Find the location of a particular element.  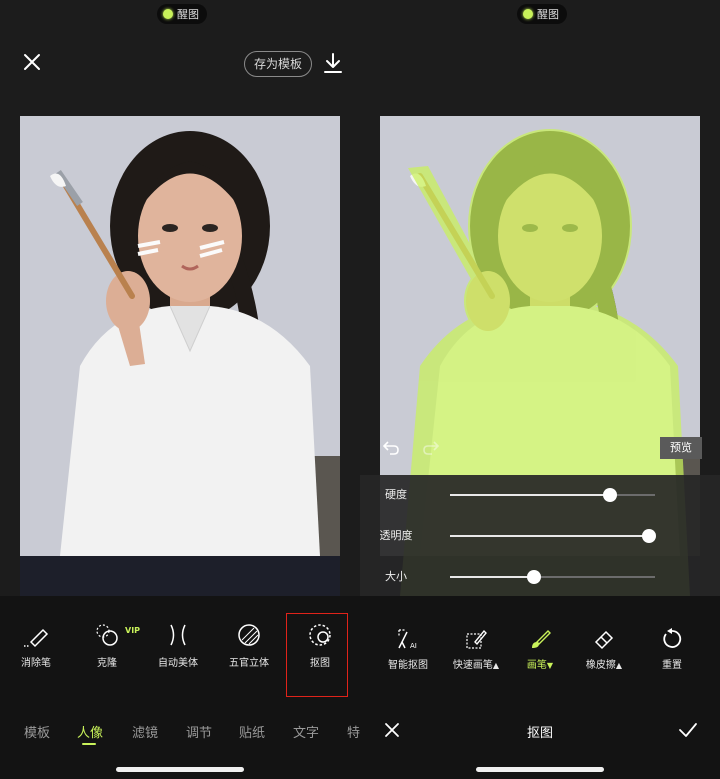

tool-label: 橡皮擦 is located at coordinates (600, 665).